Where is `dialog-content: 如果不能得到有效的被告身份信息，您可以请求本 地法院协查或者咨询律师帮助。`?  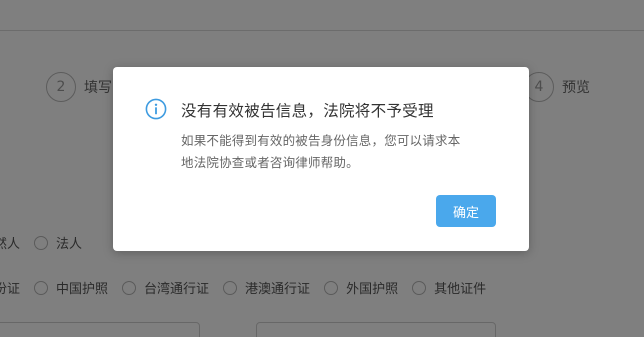 dialog-content: 如果不能得到有效的被告身份信息，您可以请求本 地法院协查或者咨询律师帮助。 is located at coordinates (341, 152).